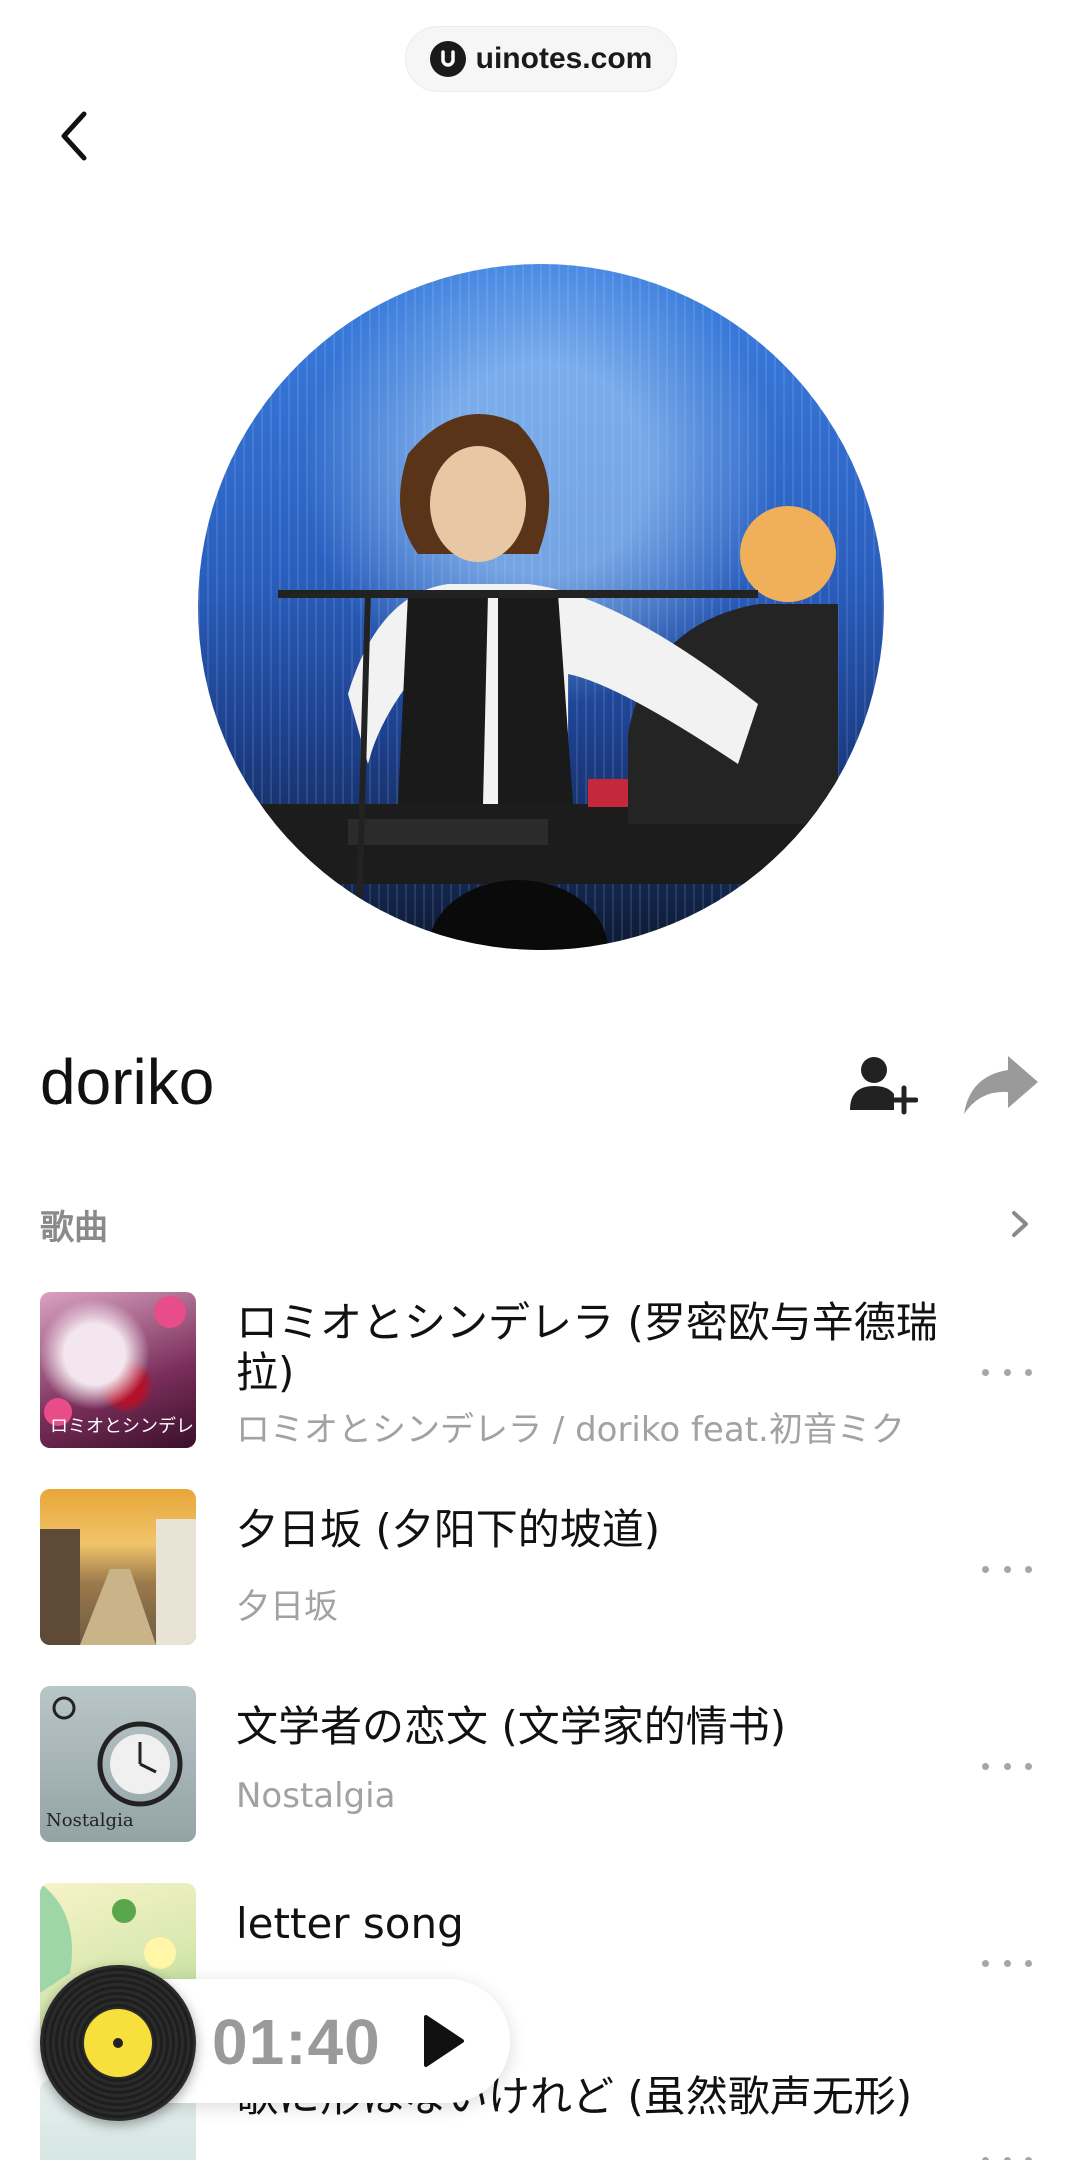  I want to click on share-arrow-icon, so click(1001, 1085).